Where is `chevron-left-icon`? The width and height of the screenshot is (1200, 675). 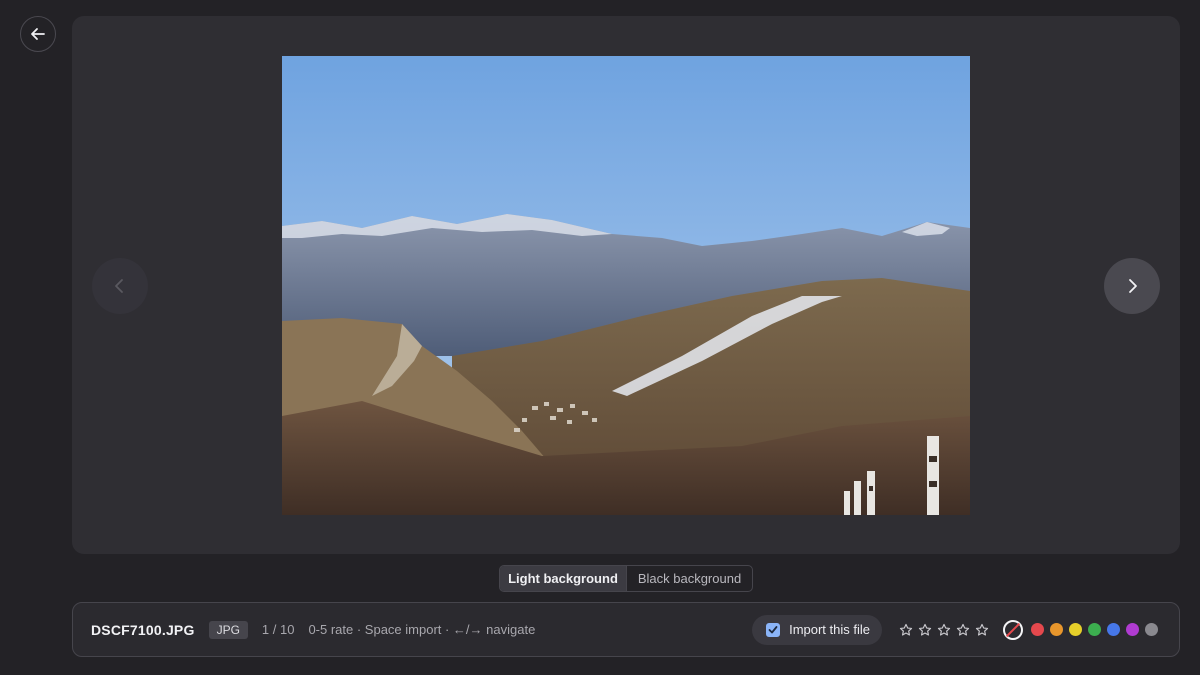
chevron-left-icon is located at coordinates (119, 286).